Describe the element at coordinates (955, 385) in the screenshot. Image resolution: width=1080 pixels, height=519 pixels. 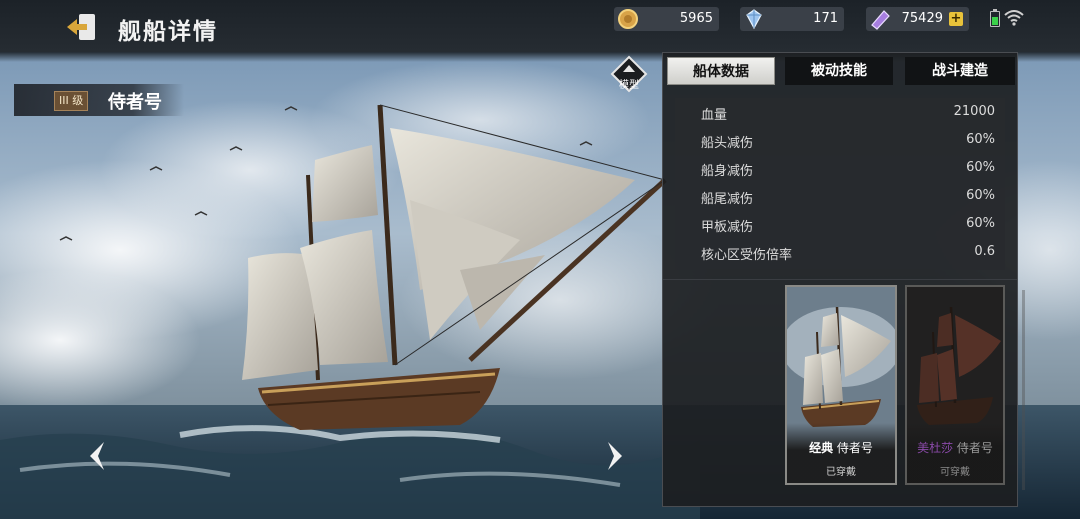
I see `skin-card-medusa: 美杜莎 侍者号 可穿戴` at that location.